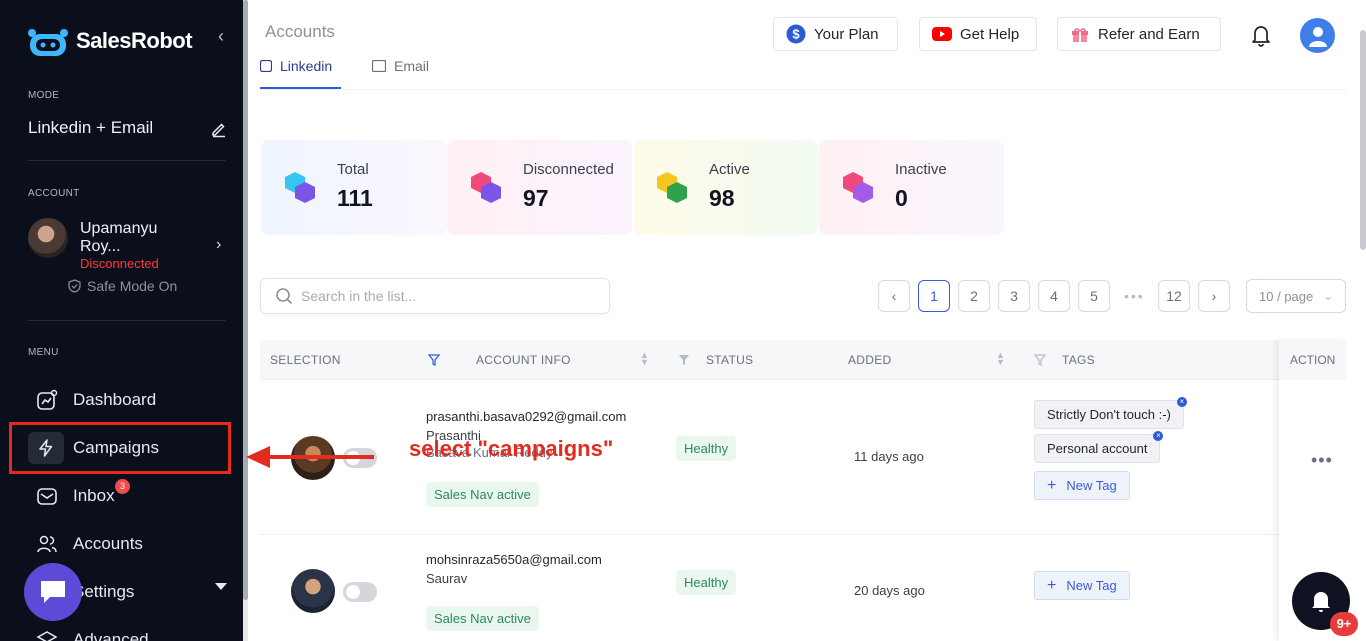 This screenshot has height=641, width=1366. What do you see at coordinates (1134, 296) in the screenshot?
I see `pagination-ellipsis: •••` at bounding box center [1134, 296].